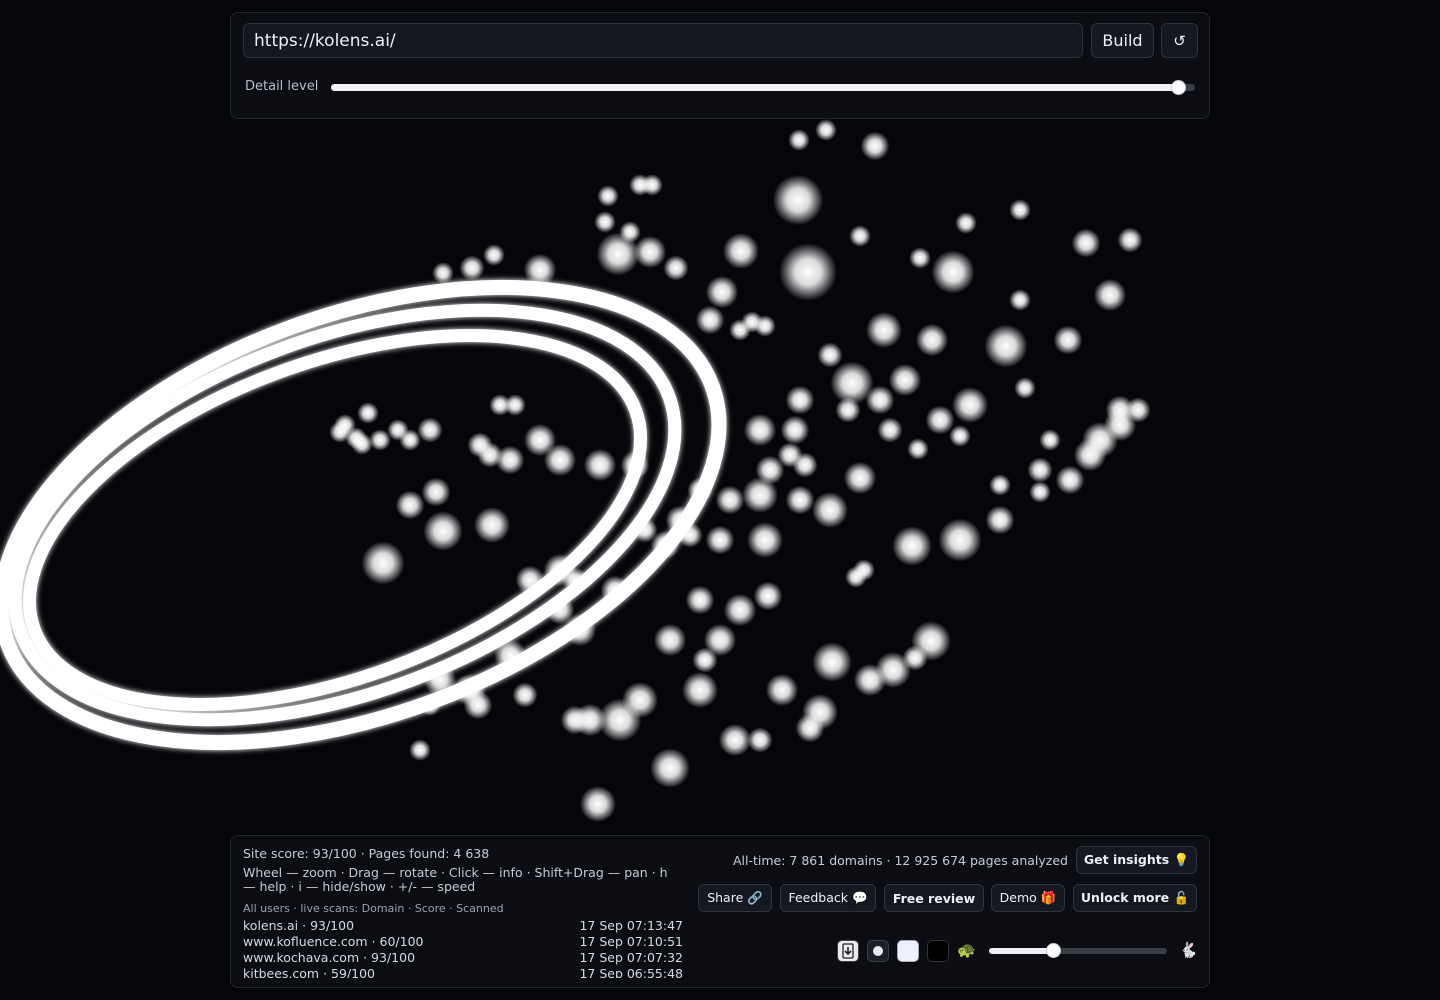  Describe the element at coordinates (1178, 87) in the screenshot. I see `detail-level-thumb` at that location.